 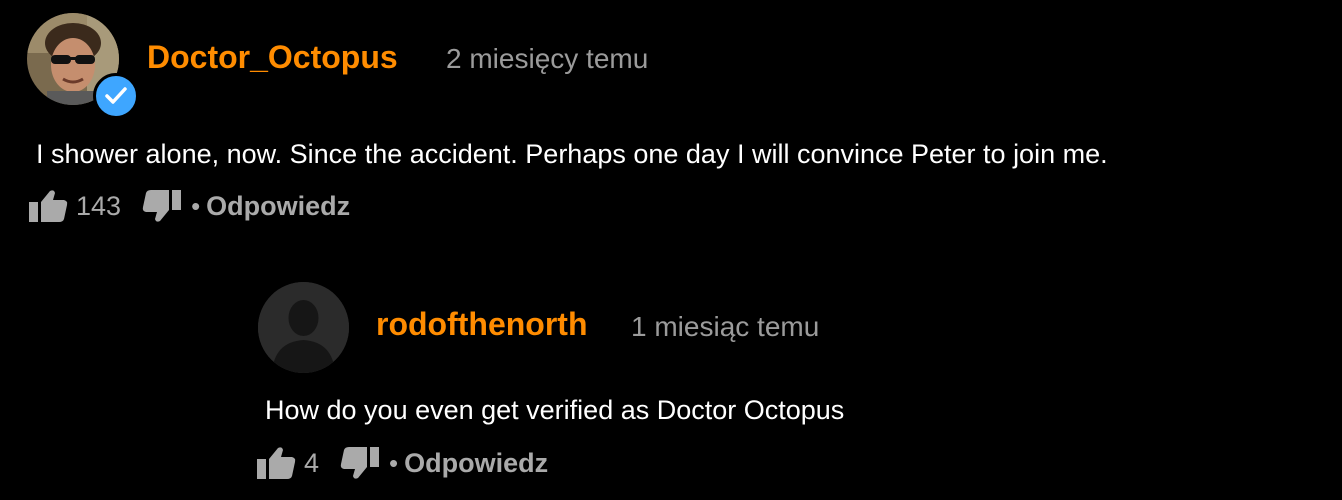 I want to click on like-count: 4, so click(x=312, y=462).